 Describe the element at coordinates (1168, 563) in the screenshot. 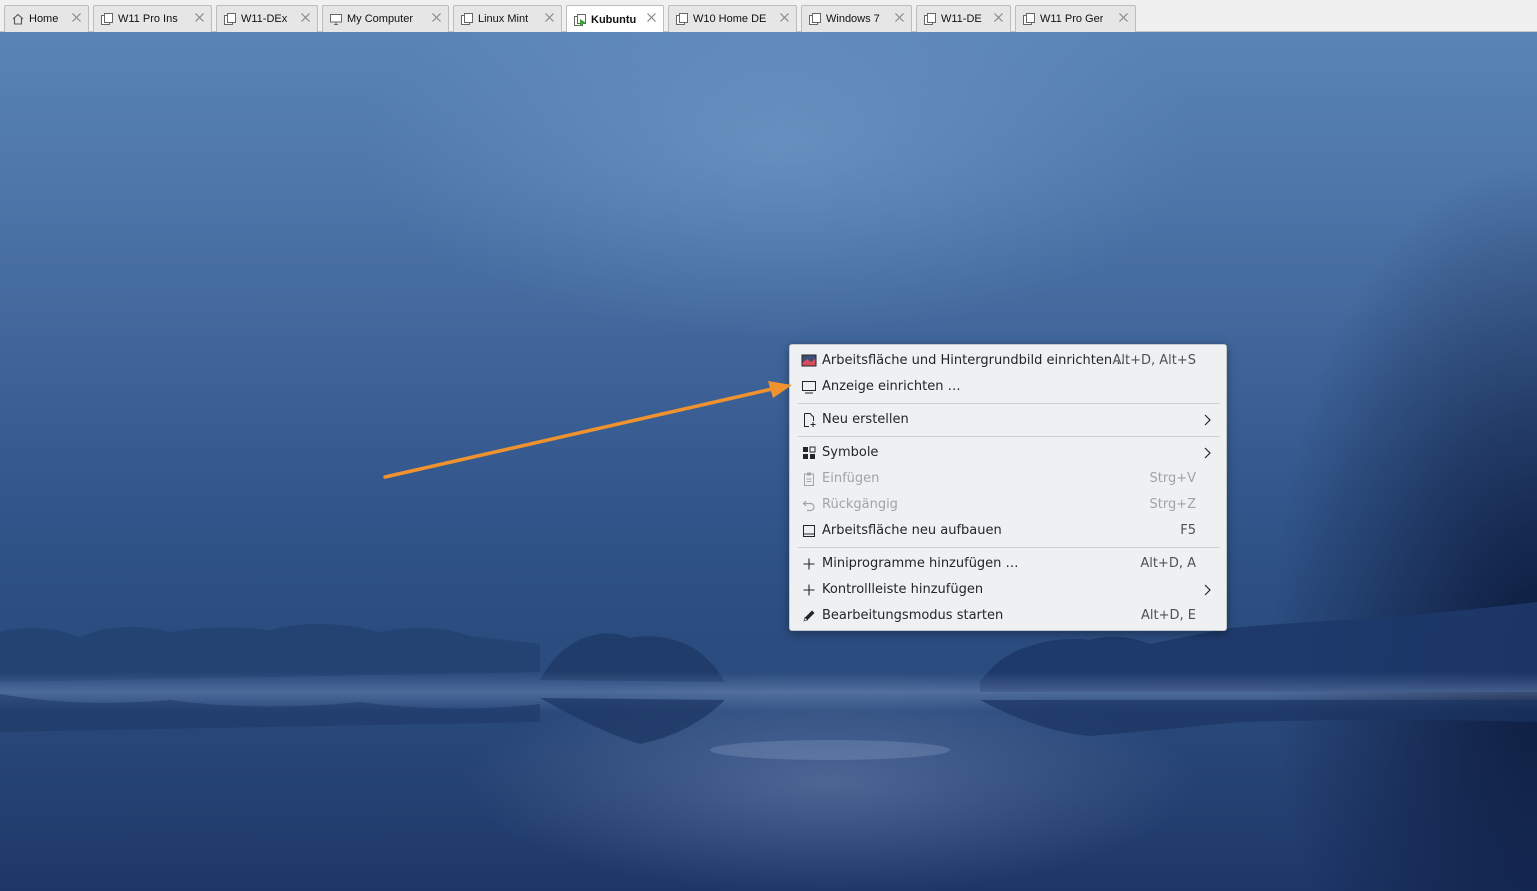

I see `menu-item-shortcut: Alt+D, A` at that location.